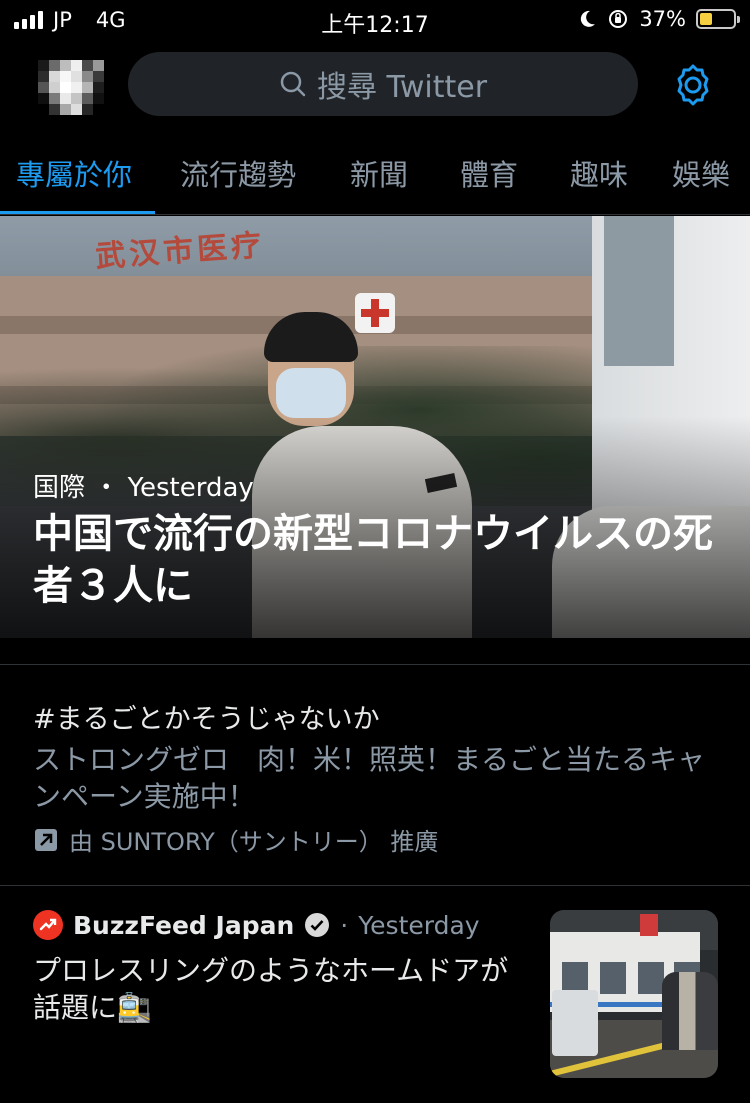  Describe the element at coordinates (59, 488) in the screenshot. I see `hero-category: 国際` at that location.